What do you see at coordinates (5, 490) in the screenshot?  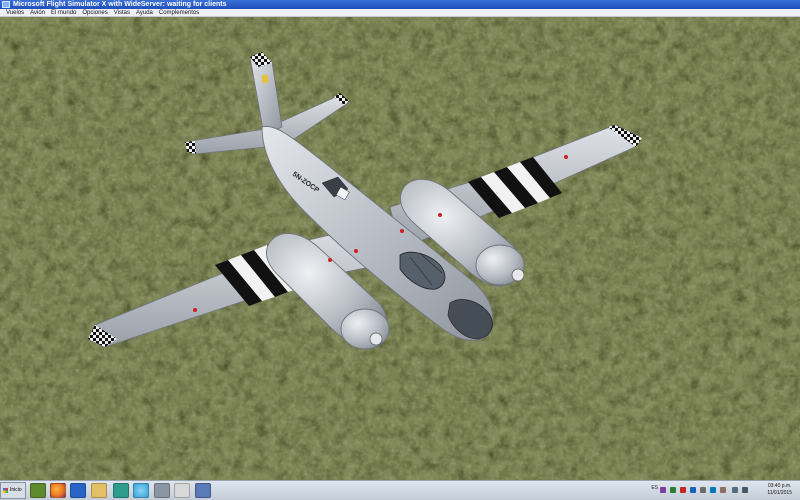 I see `windows-logo-icon` at bounding box center [5, 490].